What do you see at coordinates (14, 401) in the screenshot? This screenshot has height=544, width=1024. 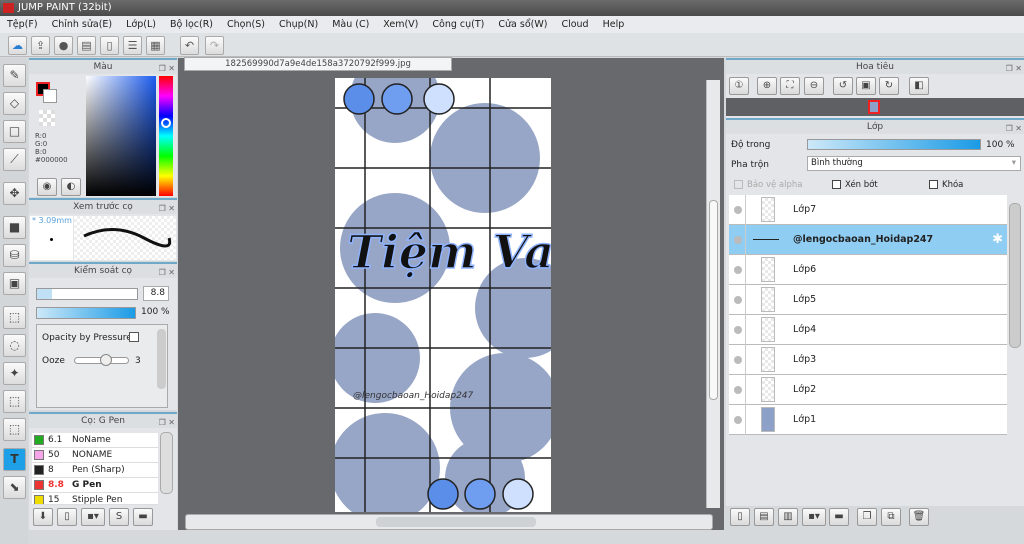 I see `select-pen-icon: ⬚` at bounding box center [14, 401].